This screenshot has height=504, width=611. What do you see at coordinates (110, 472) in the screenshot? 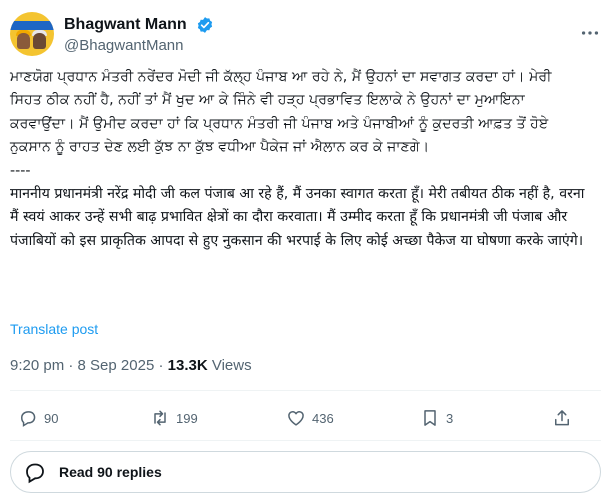
I see `read-replies-label: Read 90 replies` at bounding box center [110, 472].